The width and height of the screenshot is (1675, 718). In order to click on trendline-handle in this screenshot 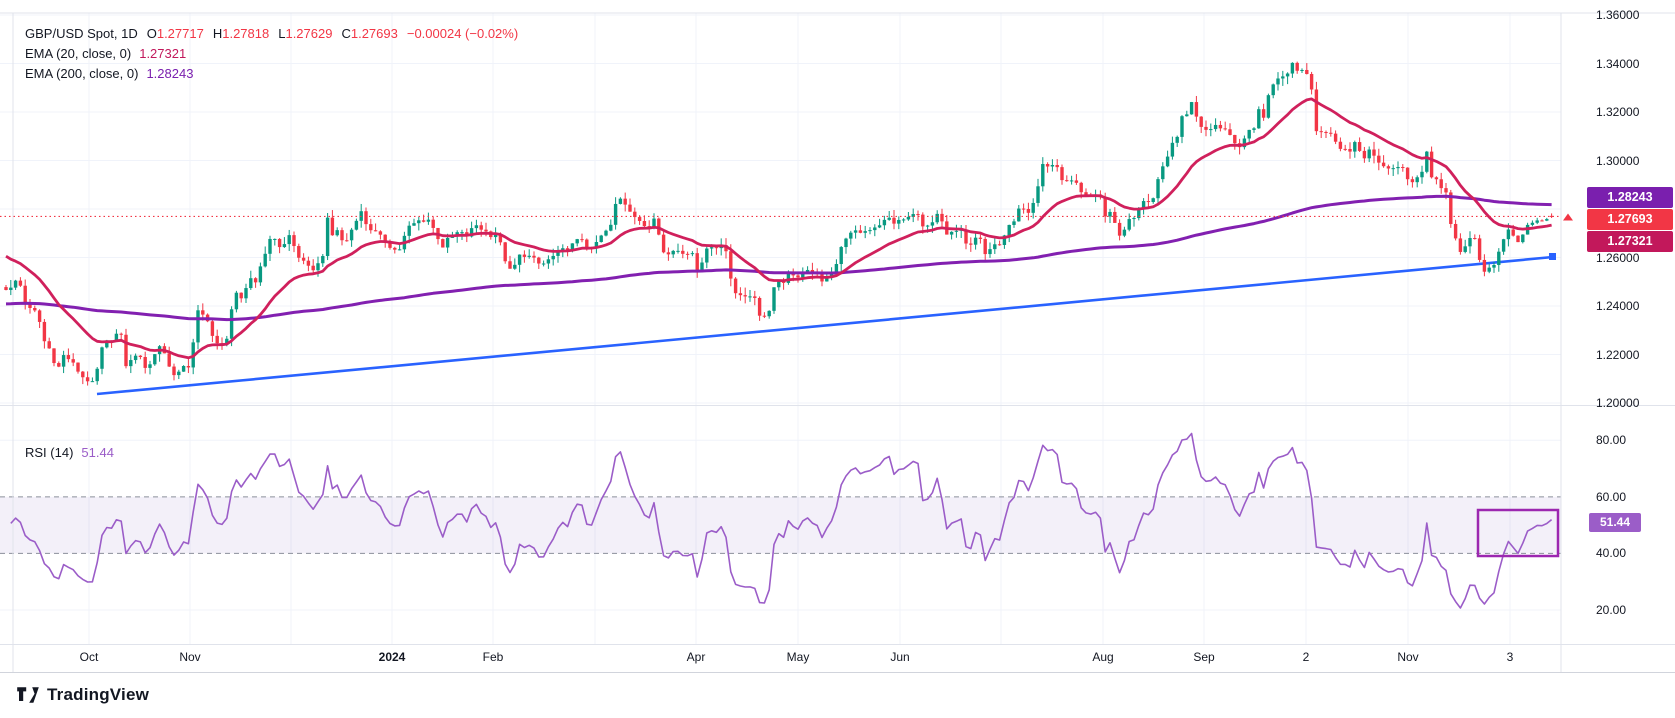, I will do `click(1552, 256)`.